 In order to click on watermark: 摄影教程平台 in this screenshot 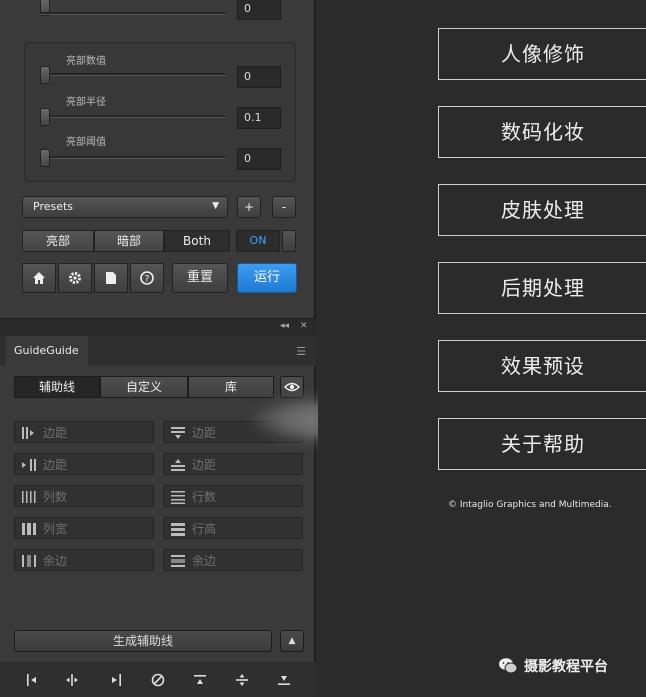, I will do `click(553, 666)`.